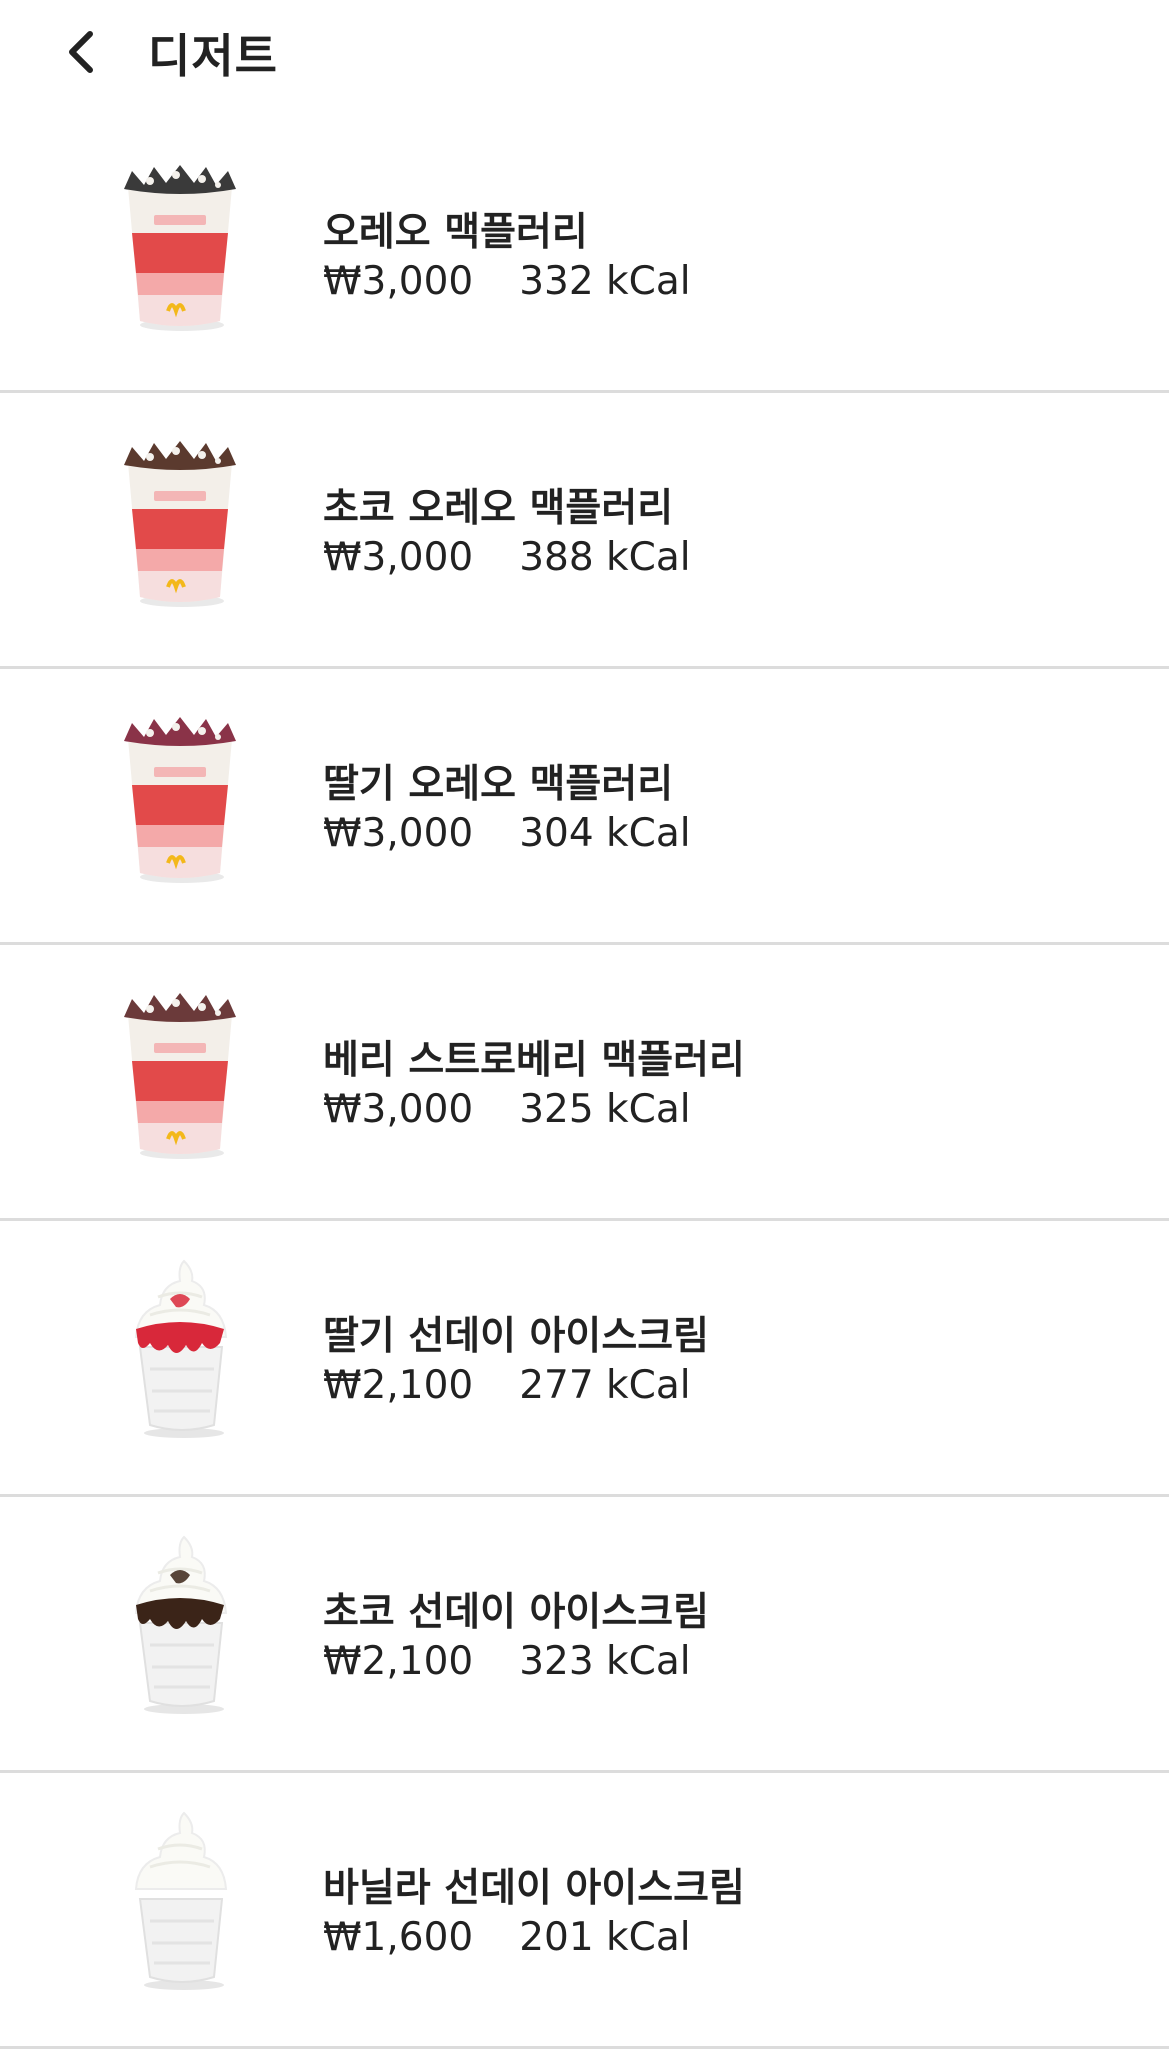 The image size is (1169, 2055). I want to click on item-kcal: 304 kCal, so click(605, 833).